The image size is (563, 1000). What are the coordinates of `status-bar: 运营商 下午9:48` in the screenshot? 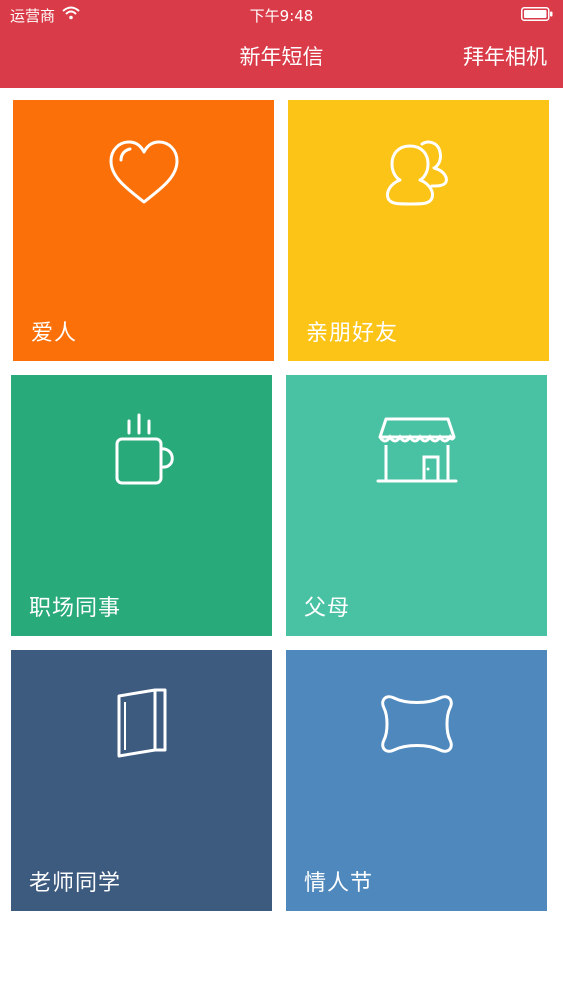 It's located at (281, 15).